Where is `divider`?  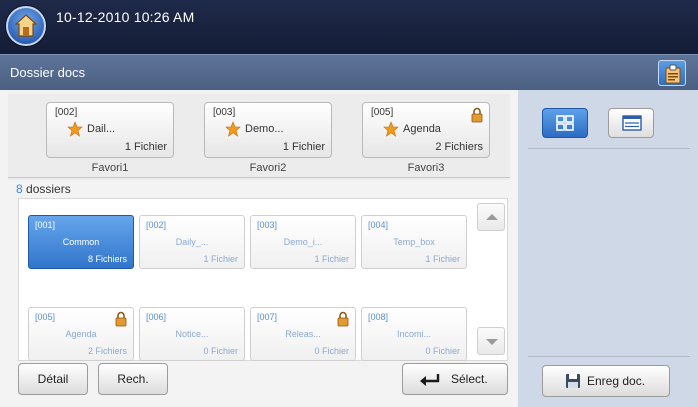
divider is located at coordinates (259, 177).